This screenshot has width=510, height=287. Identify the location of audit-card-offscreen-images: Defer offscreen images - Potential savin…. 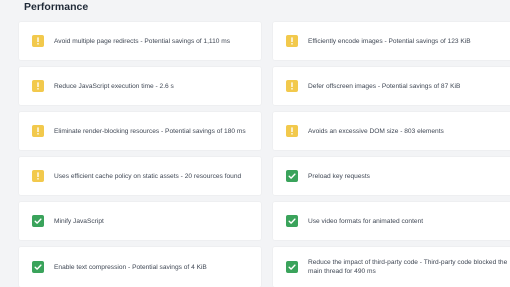
(391, 86).